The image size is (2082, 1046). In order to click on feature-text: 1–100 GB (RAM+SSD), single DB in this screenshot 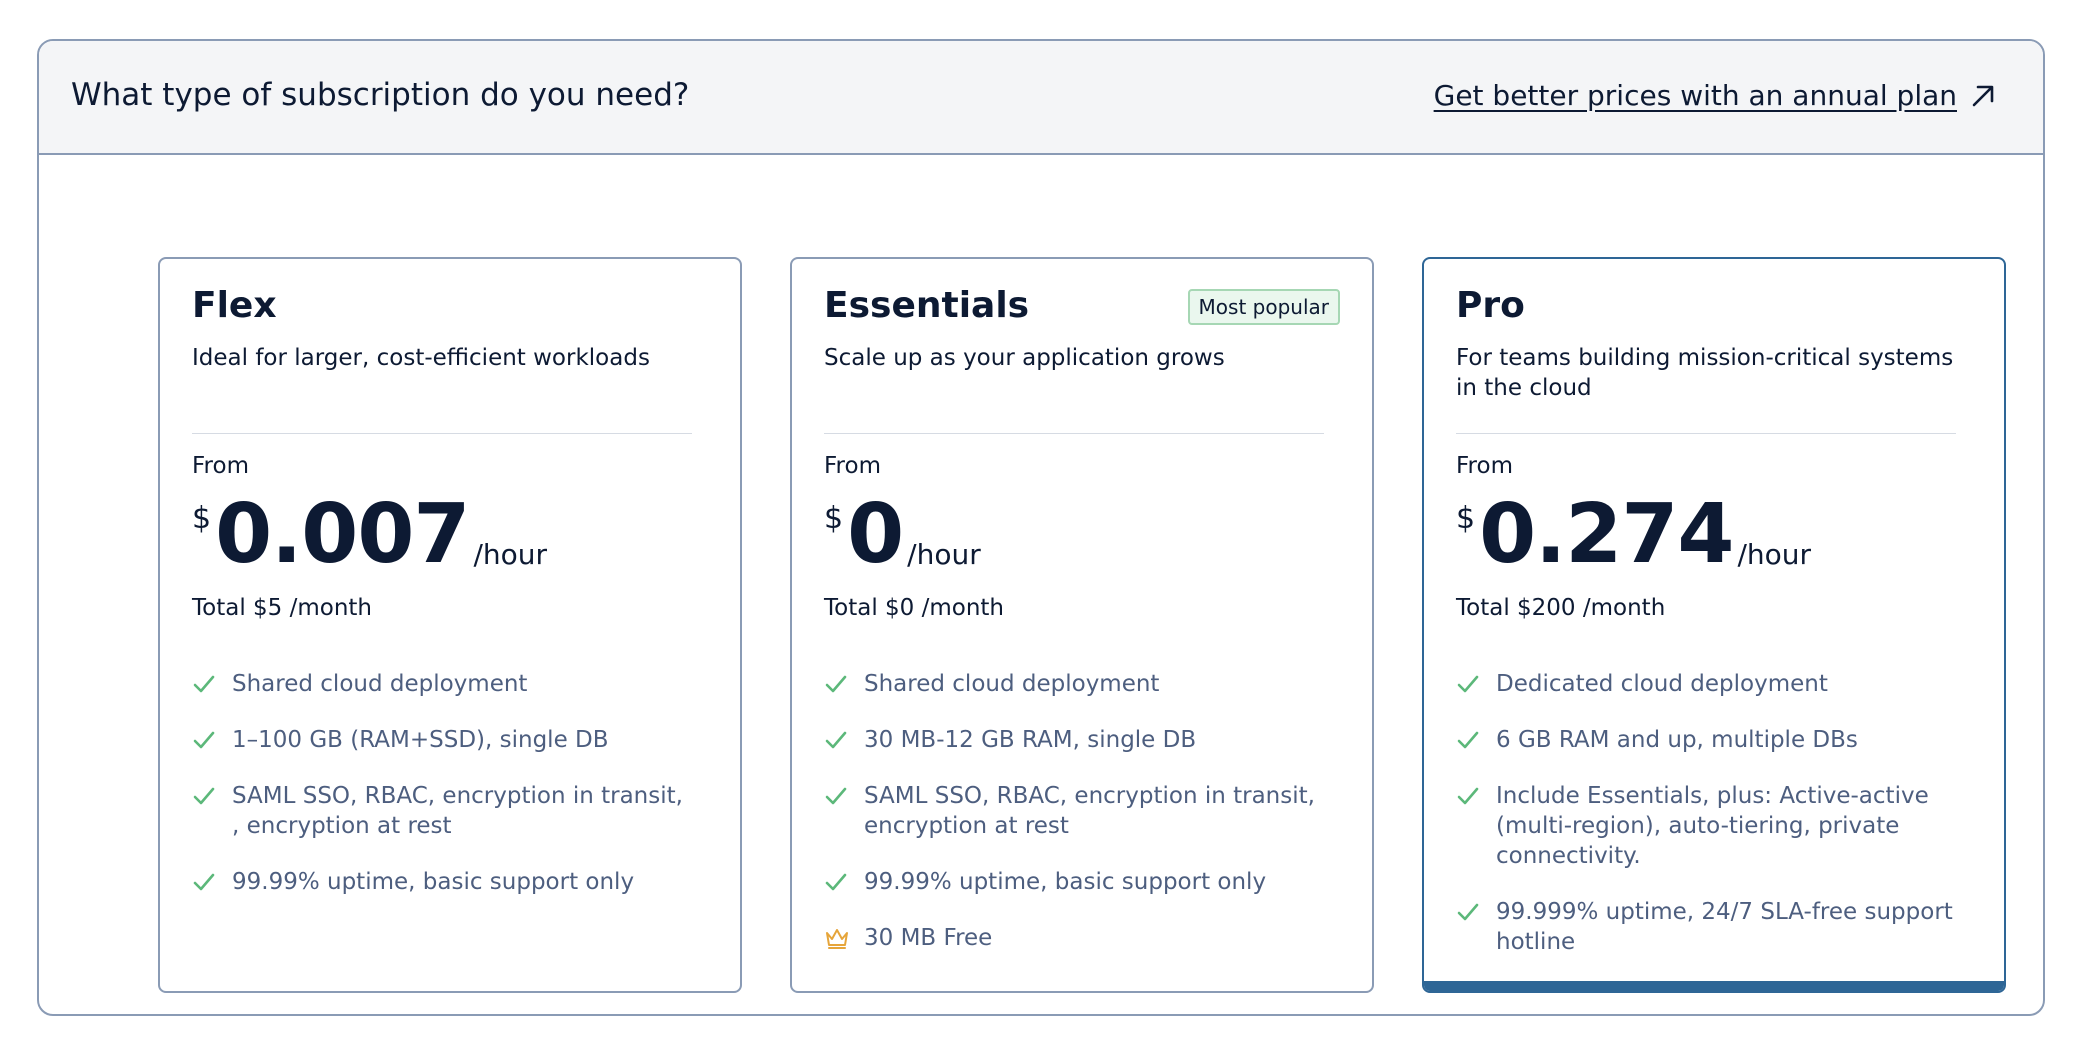, I will do `click(420, 740)`.